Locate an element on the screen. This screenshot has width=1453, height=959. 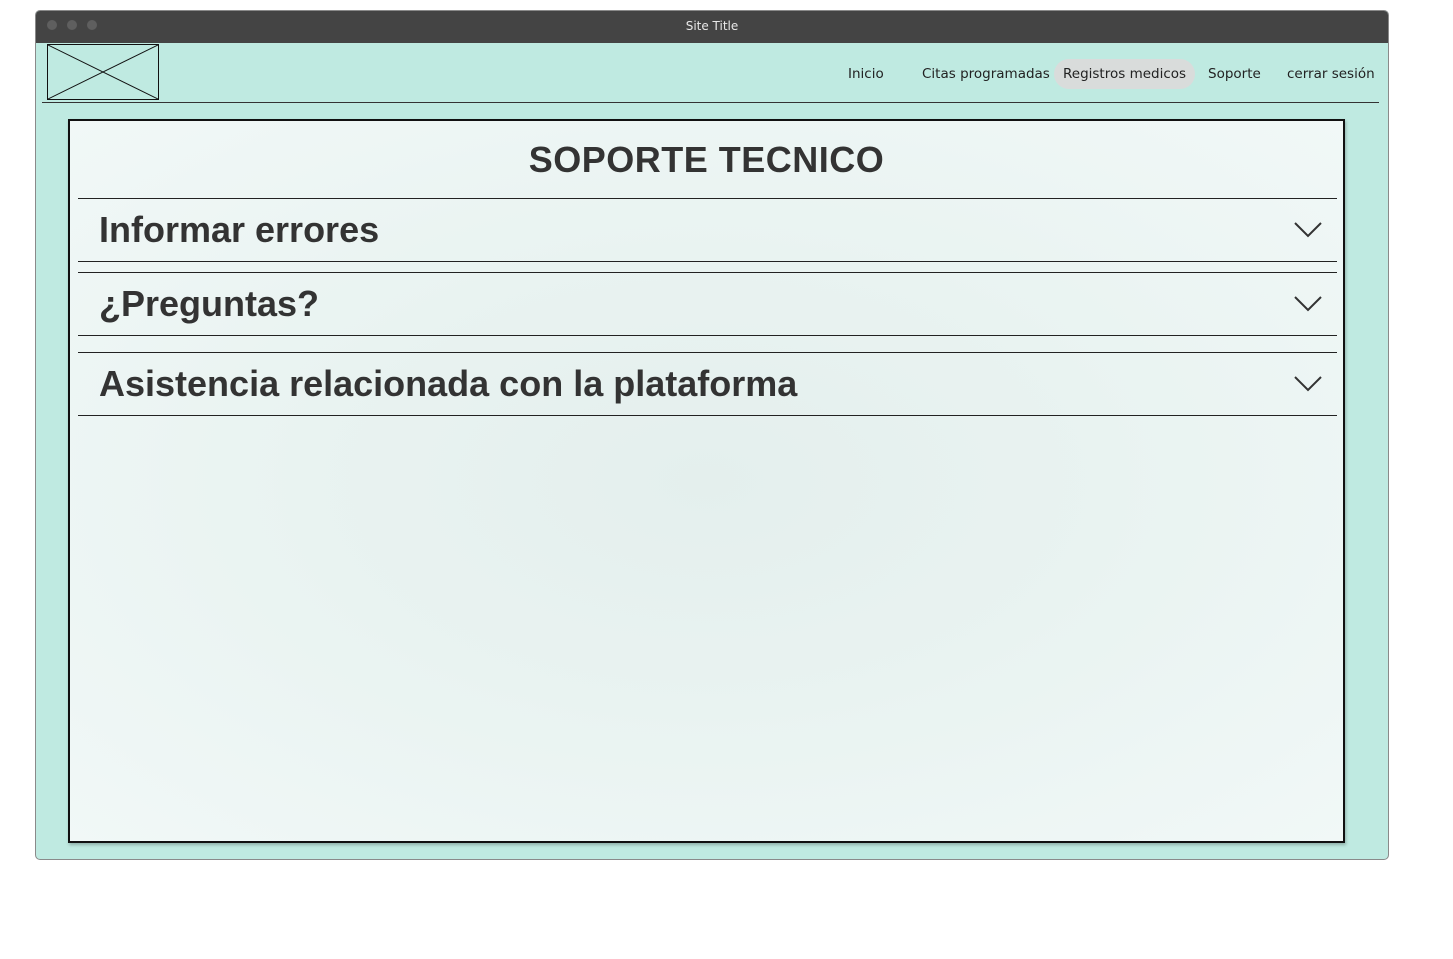
accordion-preguntas: ¿Preguntas? is located at coordinates (707, 304).